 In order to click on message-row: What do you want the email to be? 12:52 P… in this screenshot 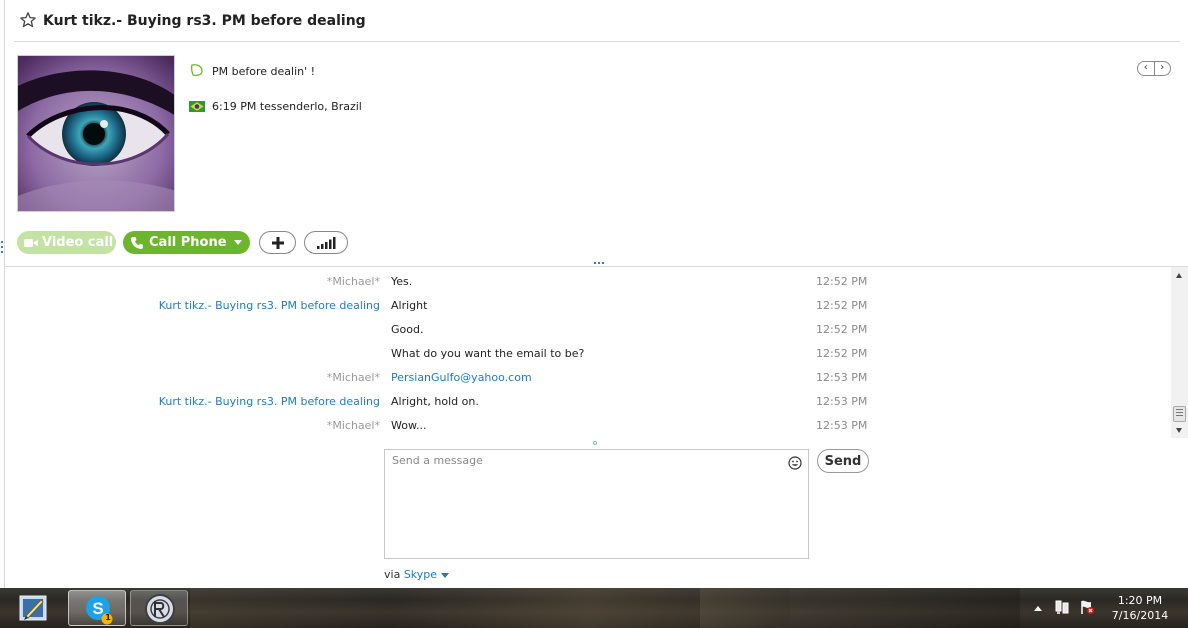, I will do `click(587, 357)`.